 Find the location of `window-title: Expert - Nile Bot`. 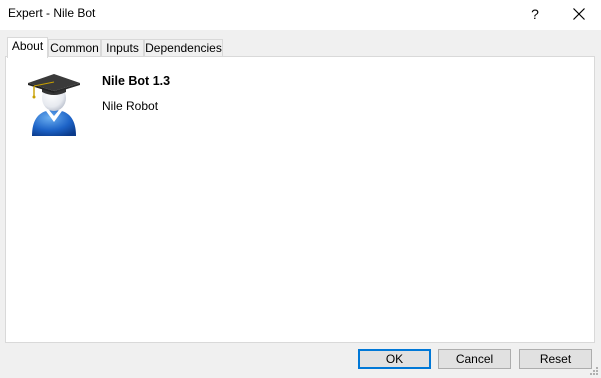

window-title: Expert - Nile Bot is located at coordinates (52, 13).